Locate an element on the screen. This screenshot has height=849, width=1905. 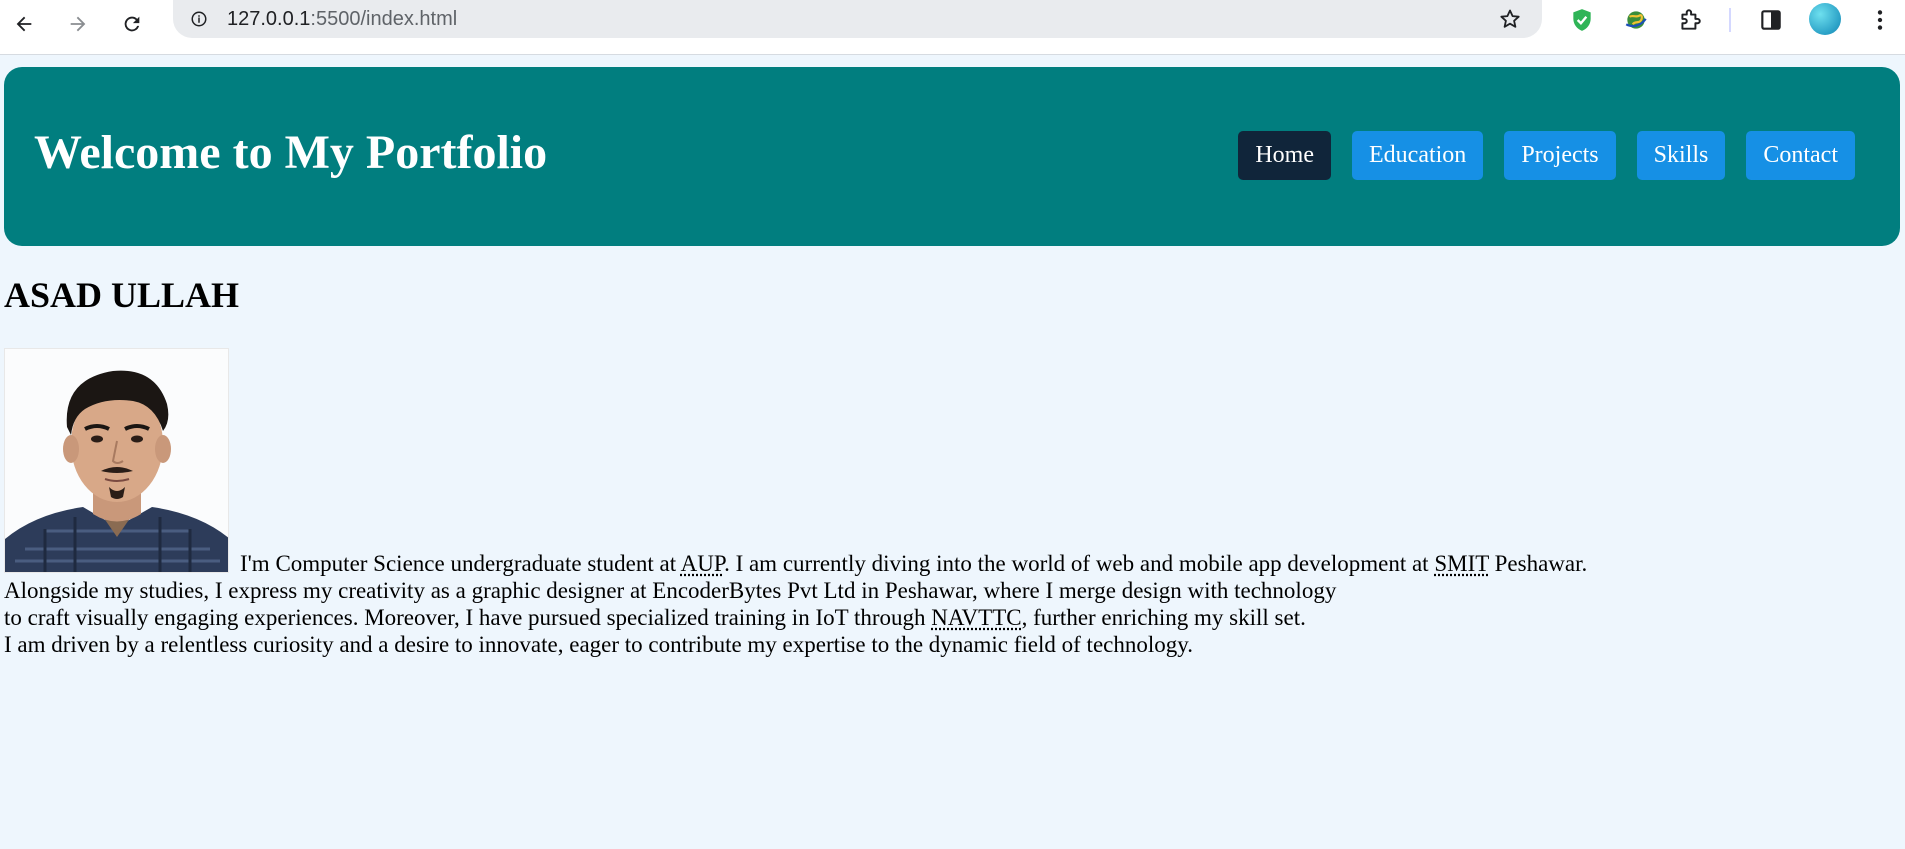
side-panel-icon is located at coordinates (1771, 20).